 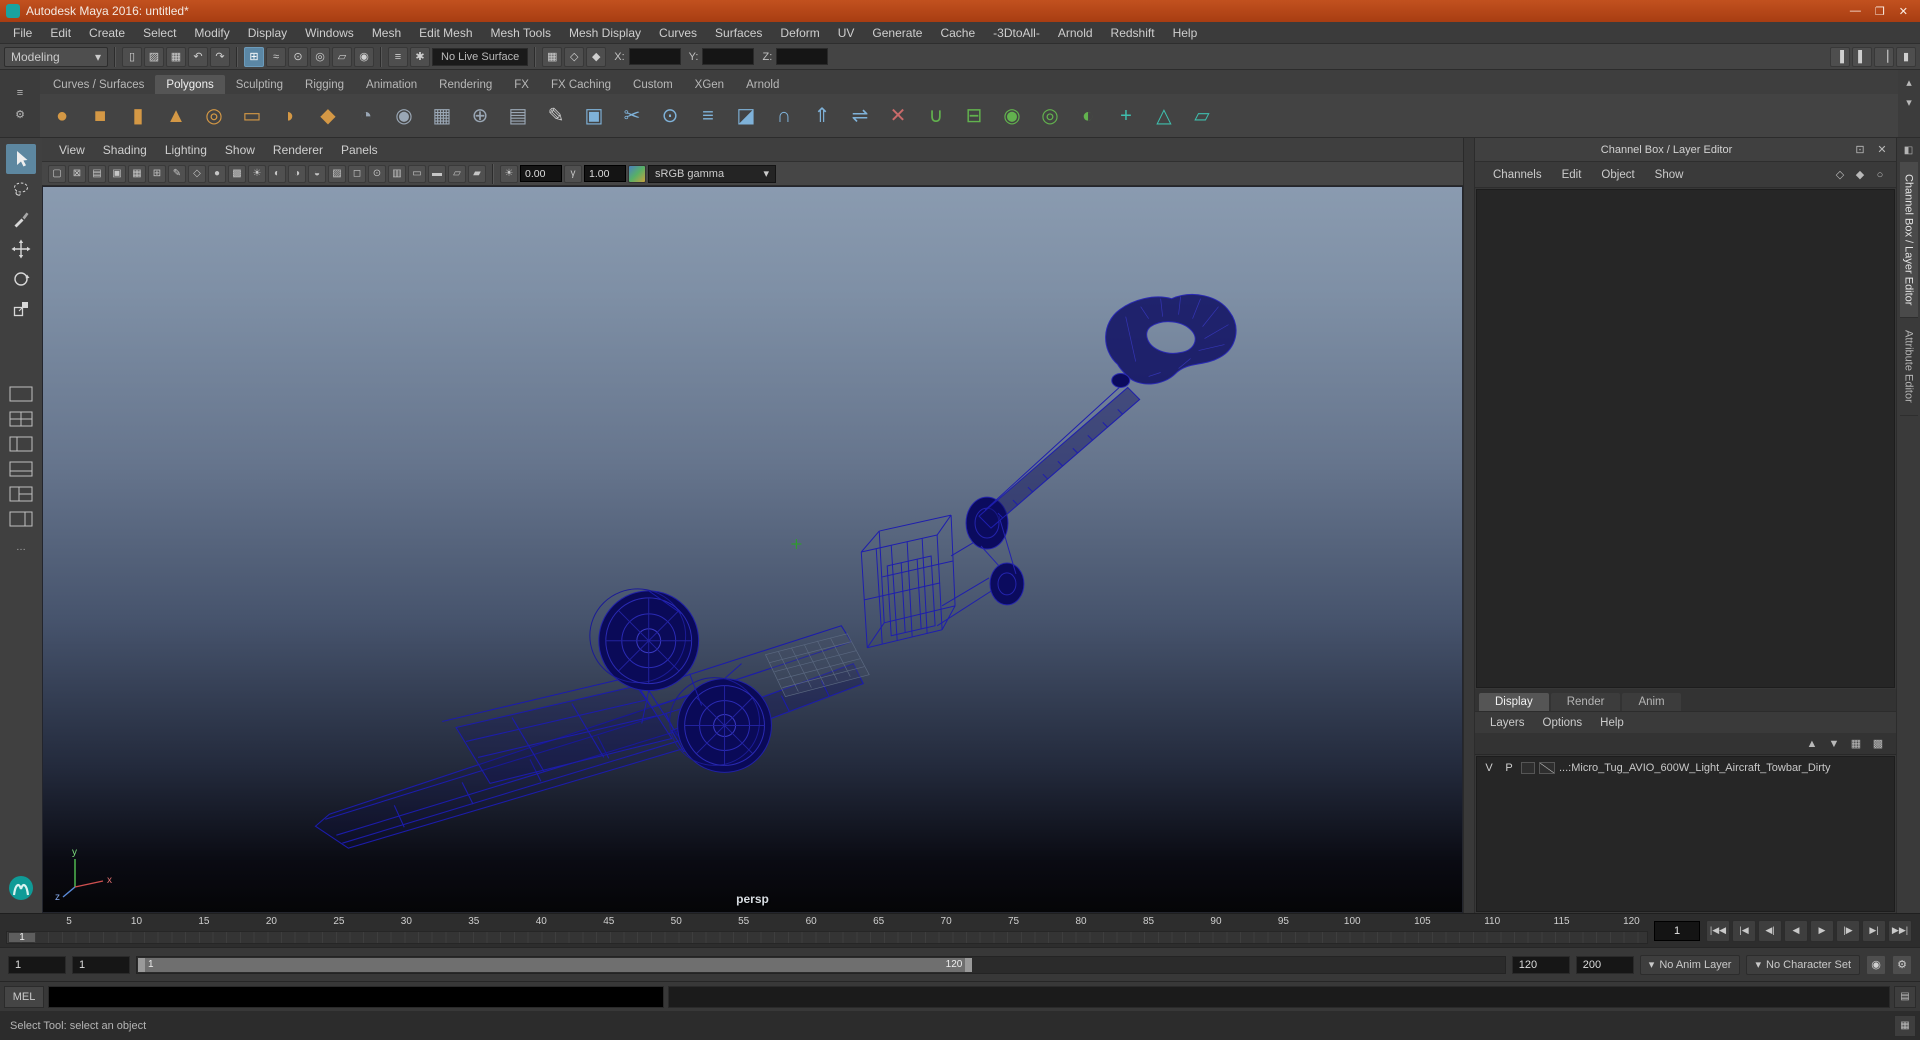 I want to click on maximize-button: ❐, so click(x=1880, y=11).